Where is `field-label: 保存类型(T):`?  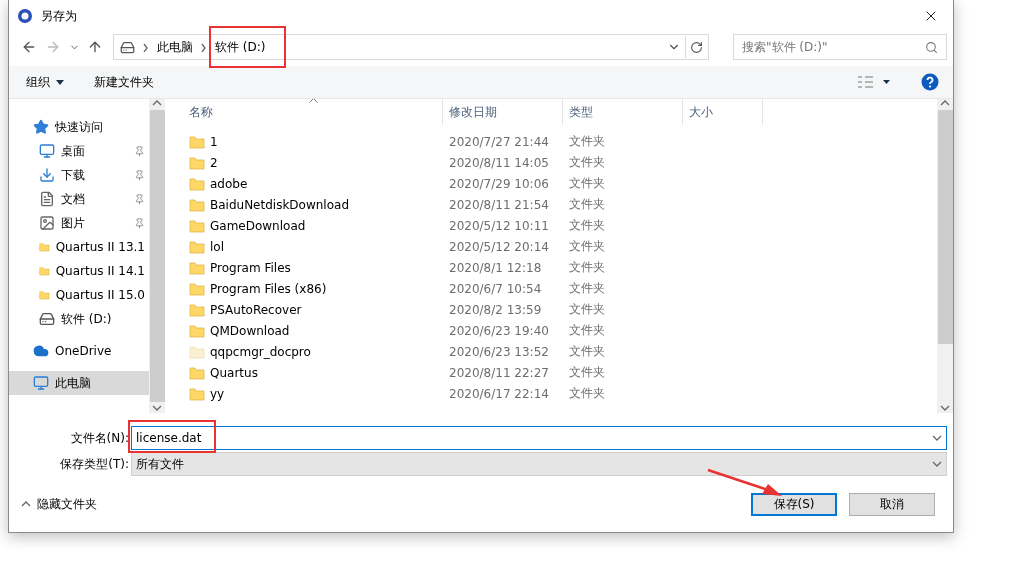 field-label: 保存类型(T): is located at coordinates (94, 464).